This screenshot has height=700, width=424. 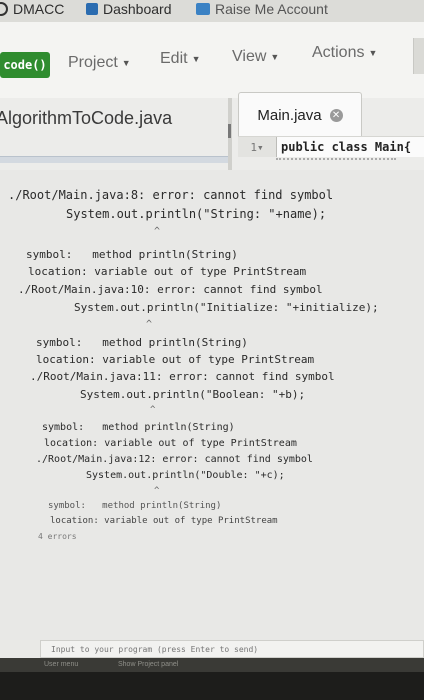 I want to click on menu-edit: Edit ▼, so click(x=180, y=59).